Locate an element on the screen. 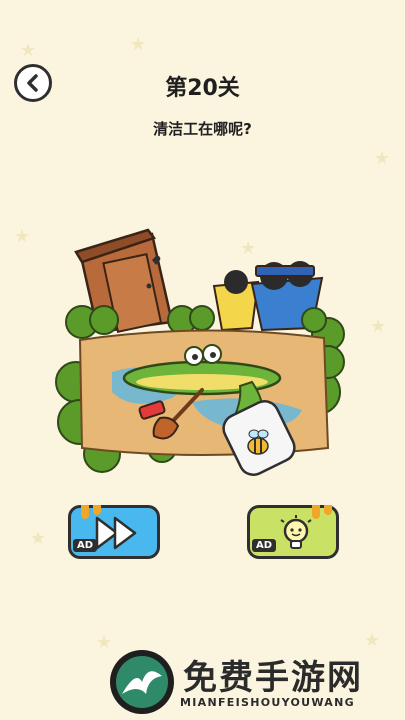 This screenshot has height=720, width=405. brand-url: MIANFEISHOUYOUWANG is located at coordinates (267, 702).